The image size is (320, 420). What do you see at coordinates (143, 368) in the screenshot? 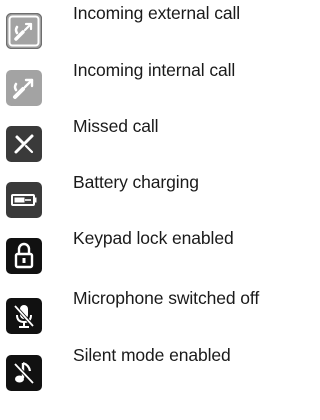
I see `legend-row-silent-mode: Silent mode enabled` at bounding box center [143, 368].